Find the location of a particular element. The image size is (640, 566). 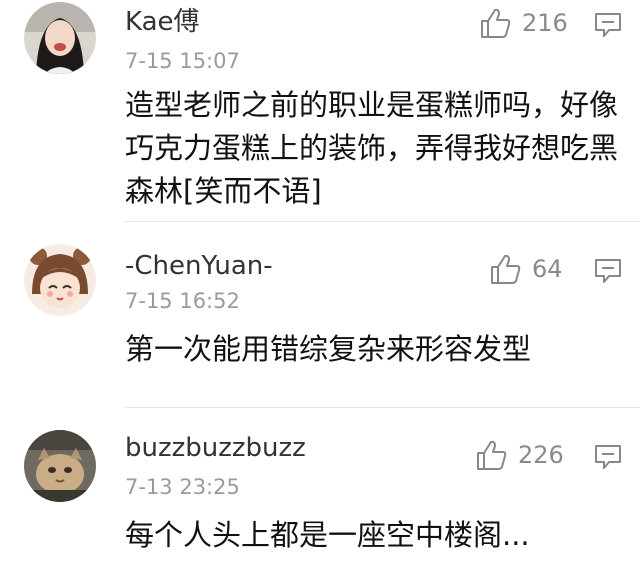

comment-text: 第一次能用错综复杂来形容发型 is located at coordinates (328, 349).